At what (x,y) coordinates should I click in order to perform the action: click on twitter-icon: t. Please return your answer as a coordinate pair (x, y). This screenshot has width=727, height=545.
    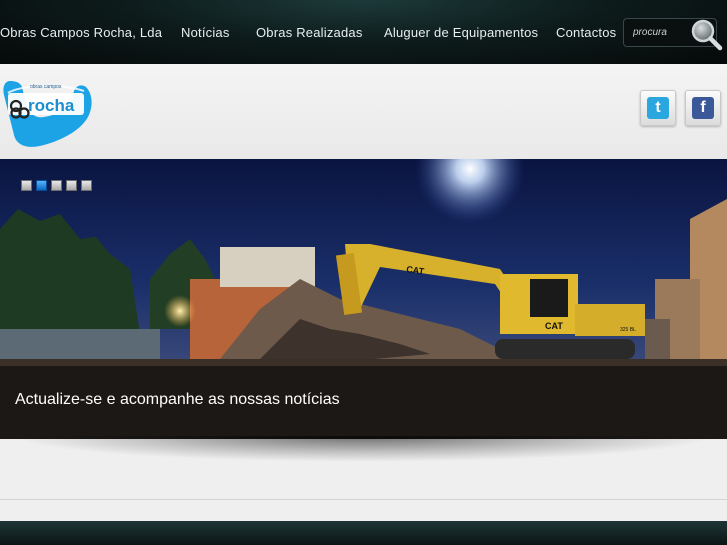
    Looking at the image, I should click on (658, 108).